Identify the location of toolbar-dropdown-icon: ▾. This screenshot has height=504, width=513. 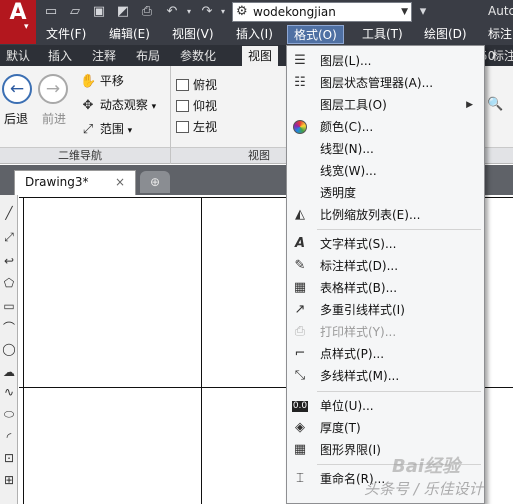
(423, 12).